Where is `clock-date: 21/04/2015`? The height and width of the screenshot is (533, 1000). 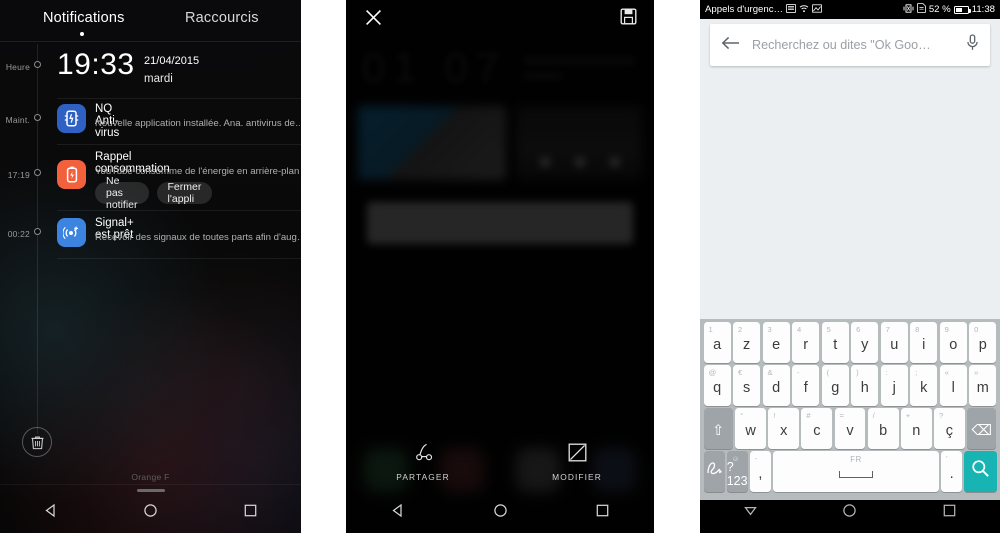
clock-date: 21/04/2015 is located at coordinates (172, 61).